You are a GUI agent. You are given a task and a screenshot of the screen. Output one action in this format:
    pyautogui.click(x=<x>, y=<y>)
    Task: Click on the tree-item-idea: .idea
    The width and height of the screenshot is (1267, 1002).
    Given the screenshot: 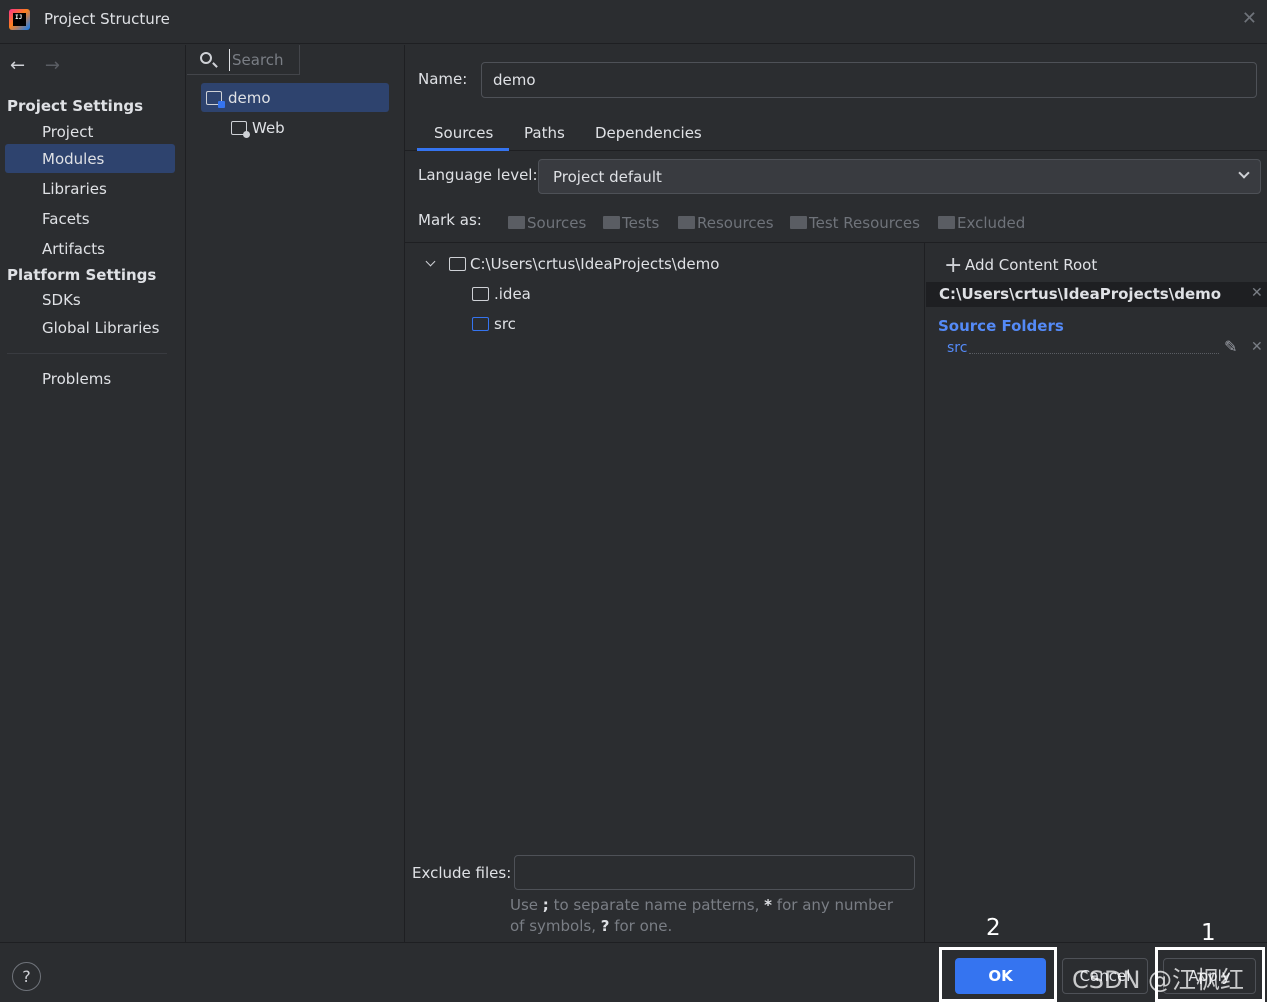 What is the action you would take?
    pyautogui.click(x=512, y=294)
    